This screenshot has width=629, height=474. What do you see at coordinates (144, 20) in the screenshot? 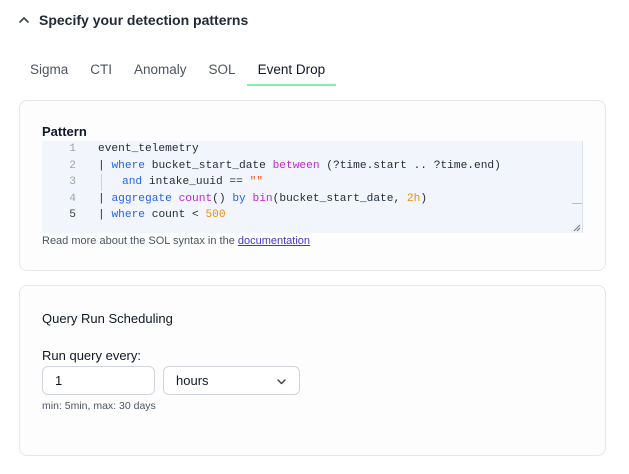
I see `section-title: Specify your detection patterns` at bounding box center [144, 20].